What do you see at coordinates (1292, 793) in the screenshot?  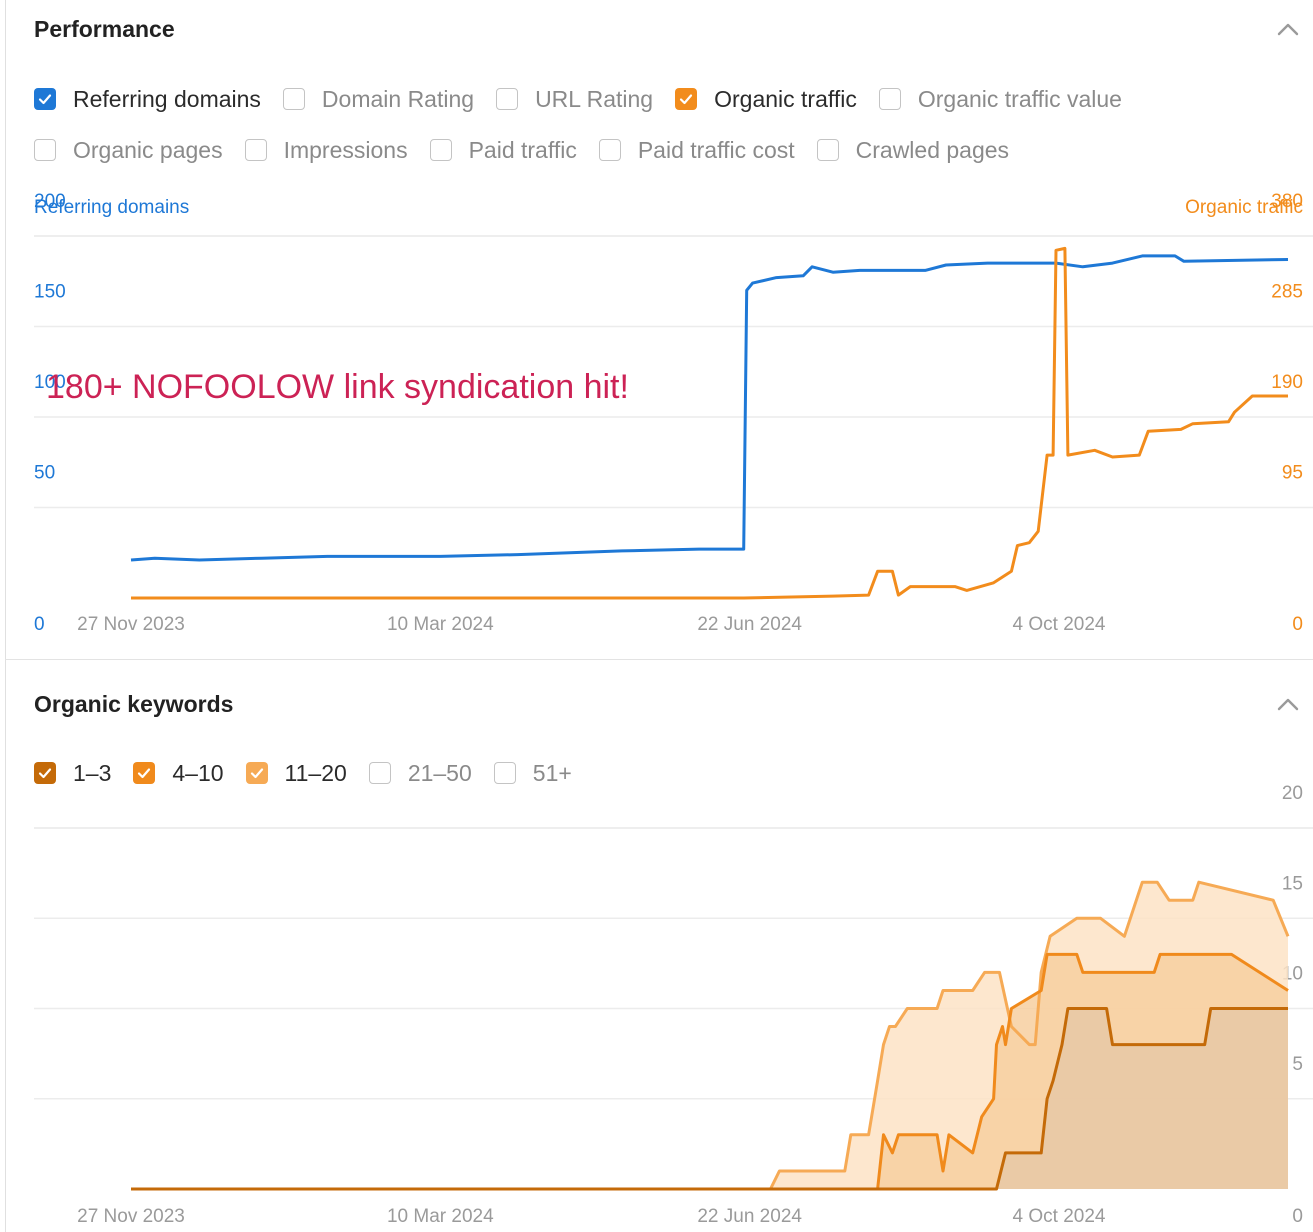 I see `right-tick-label: 20` at bounding box center [1292, 793].